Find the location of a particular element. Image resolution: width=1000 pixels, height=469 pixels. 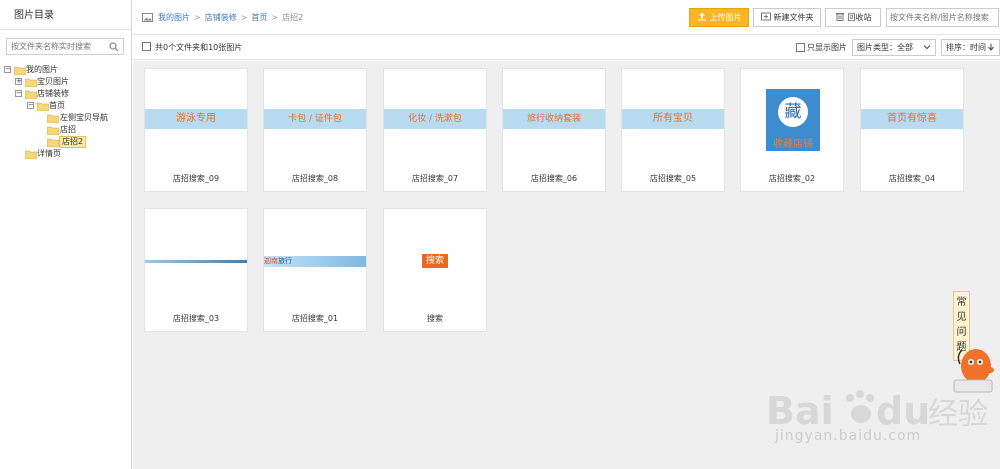

image-thumbnail: 藏 收藏店铺 is located at coordinates (792, 119).